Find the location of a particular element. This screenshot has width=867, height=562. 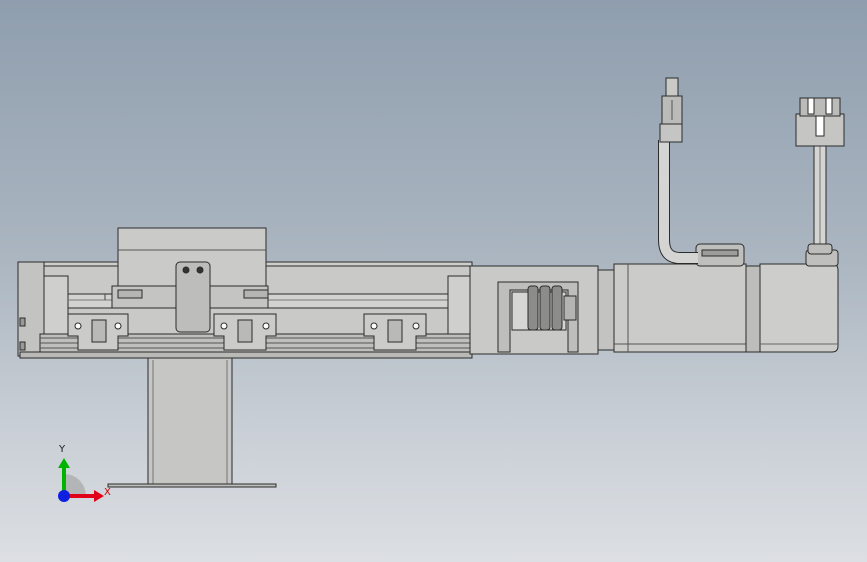

z-axis-dot is located at coordinates (64, 496).